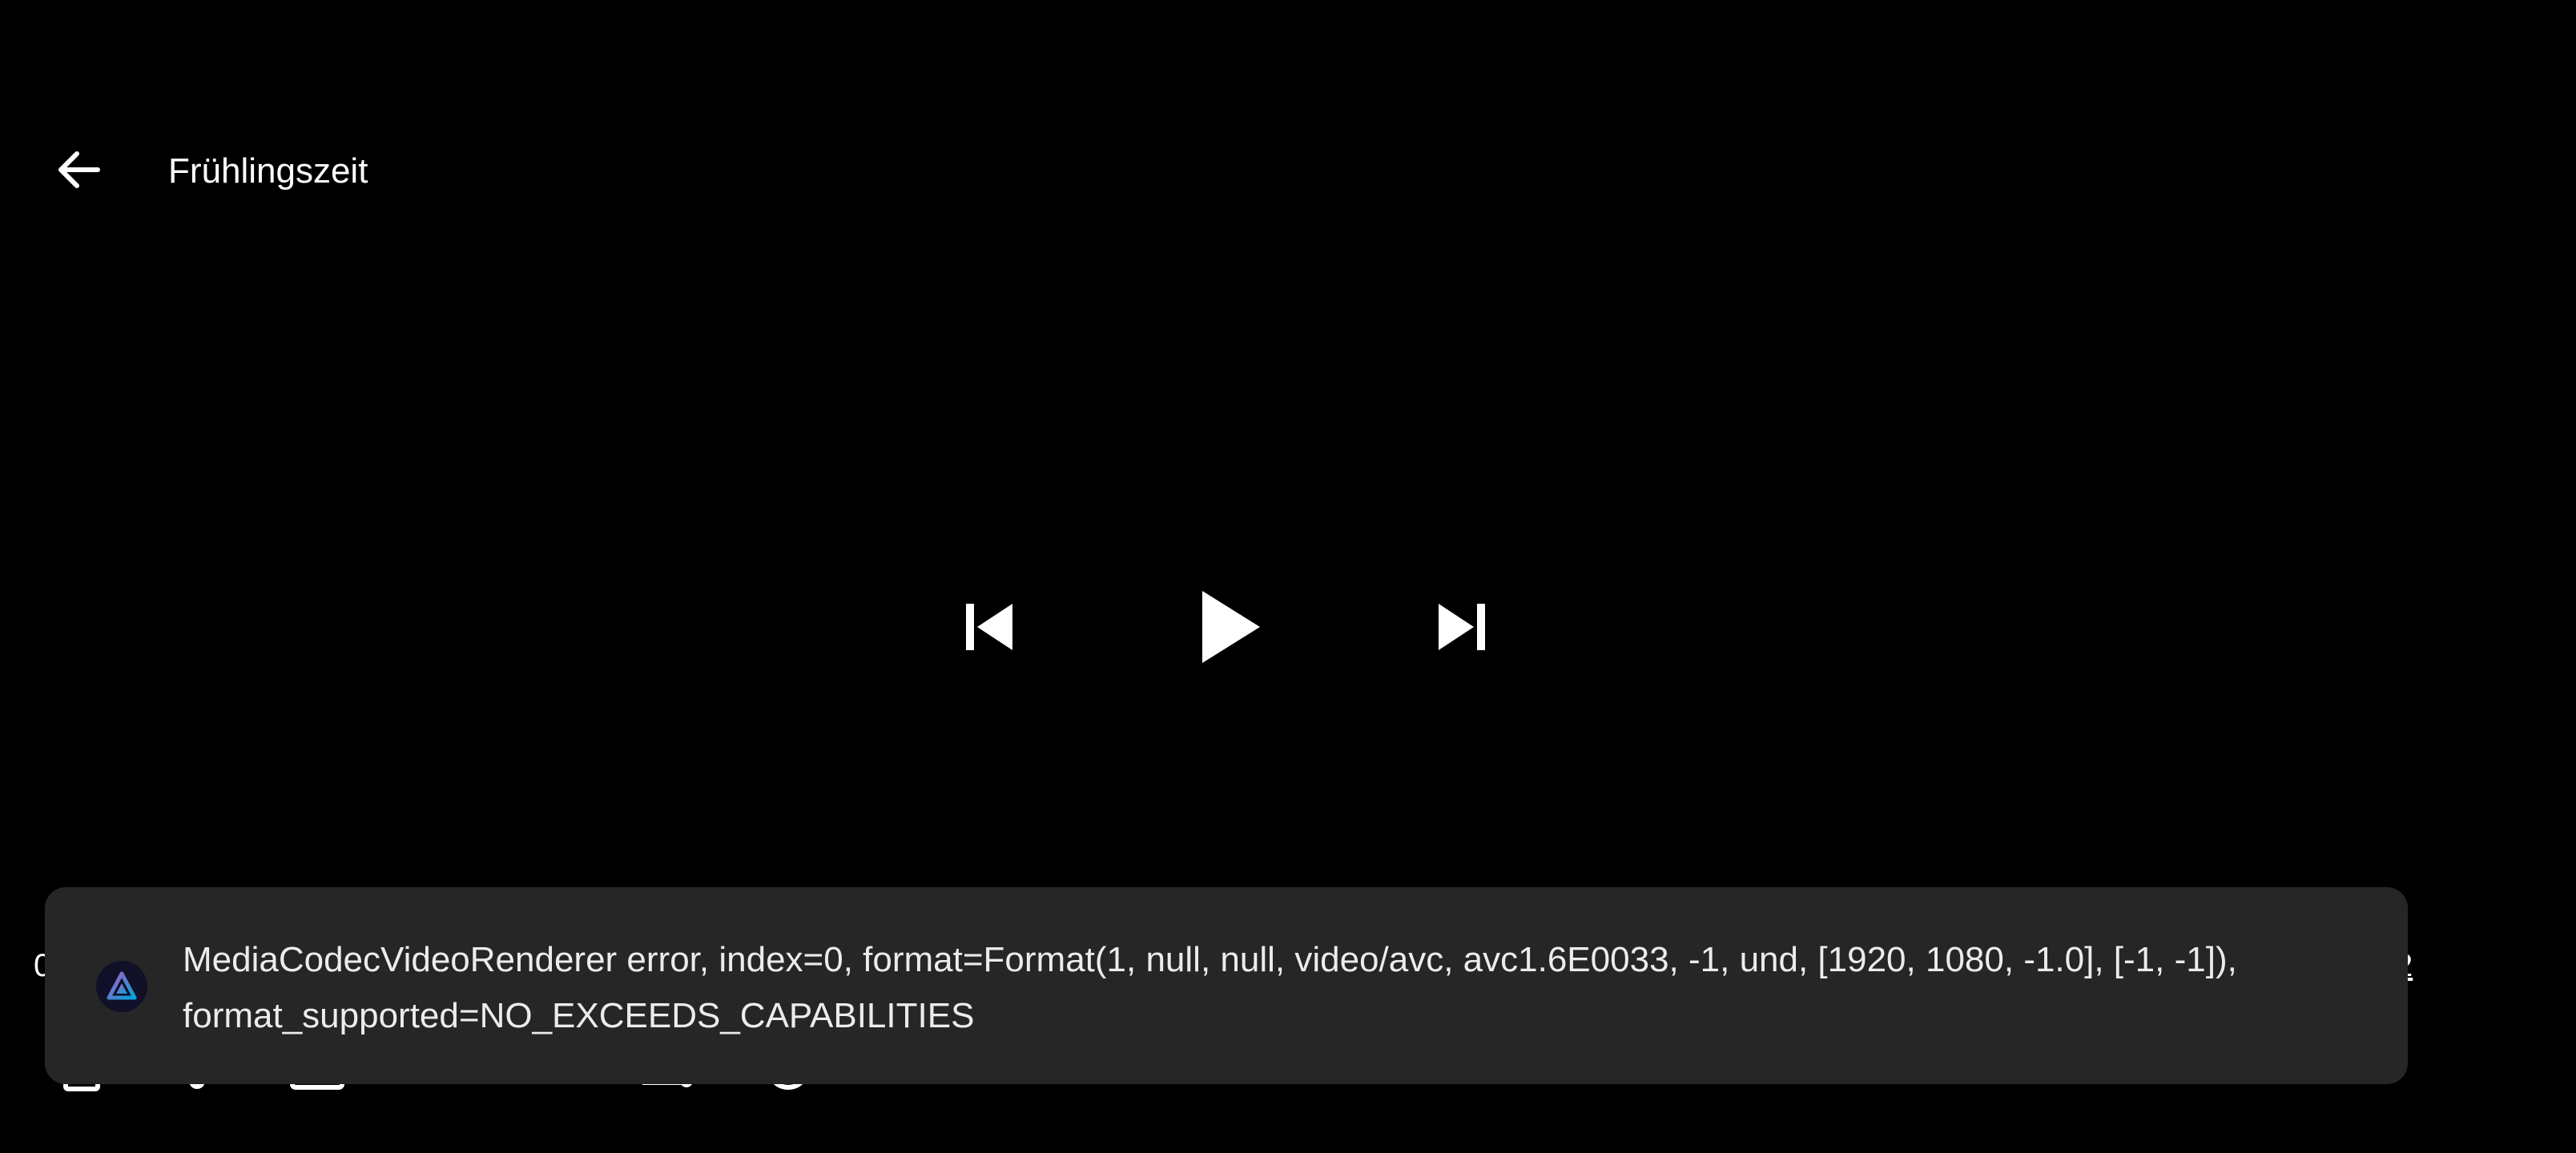 This screenshot has width=2576, height=1153. I want to click on back-button, so click(79, 171).